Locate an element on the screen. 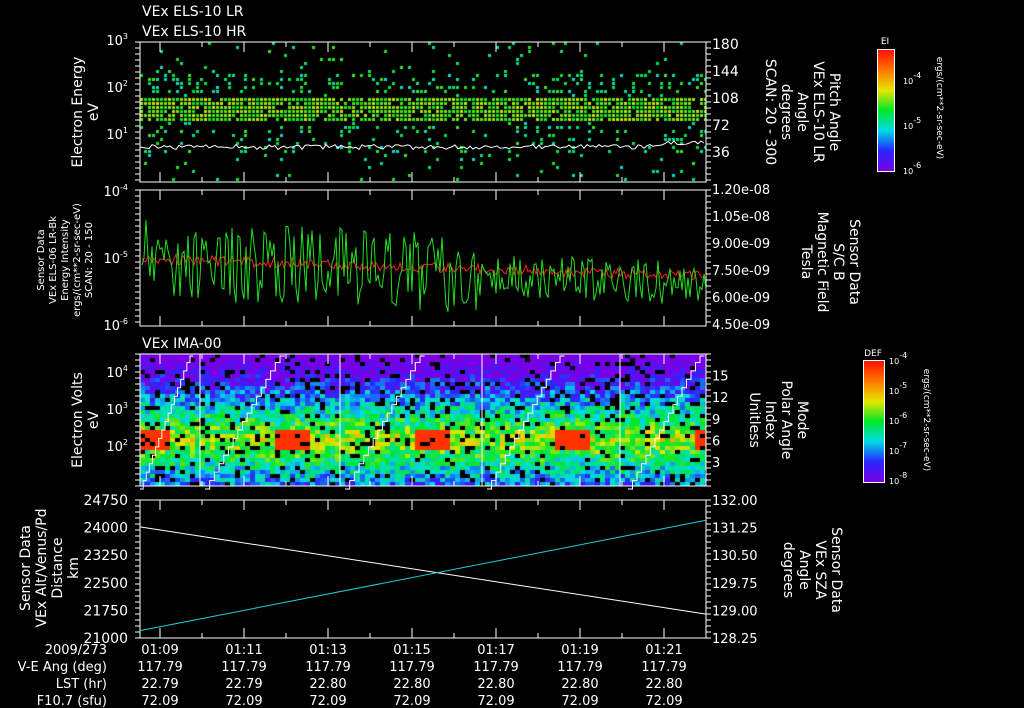  panel-3-y2label: Unitless is located at coordinates (754, 420).